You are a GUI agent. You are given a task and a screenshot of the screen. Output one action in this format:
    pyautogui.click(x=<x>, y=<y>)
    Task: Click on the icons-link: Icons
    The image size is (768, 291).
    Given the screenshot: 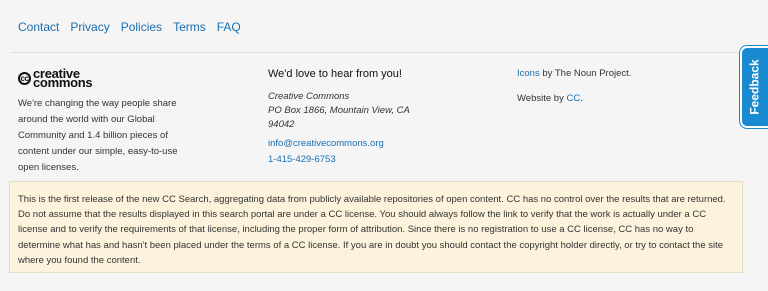 What is the action you would take?
    pyautogui.click(x=528, y=73)
    